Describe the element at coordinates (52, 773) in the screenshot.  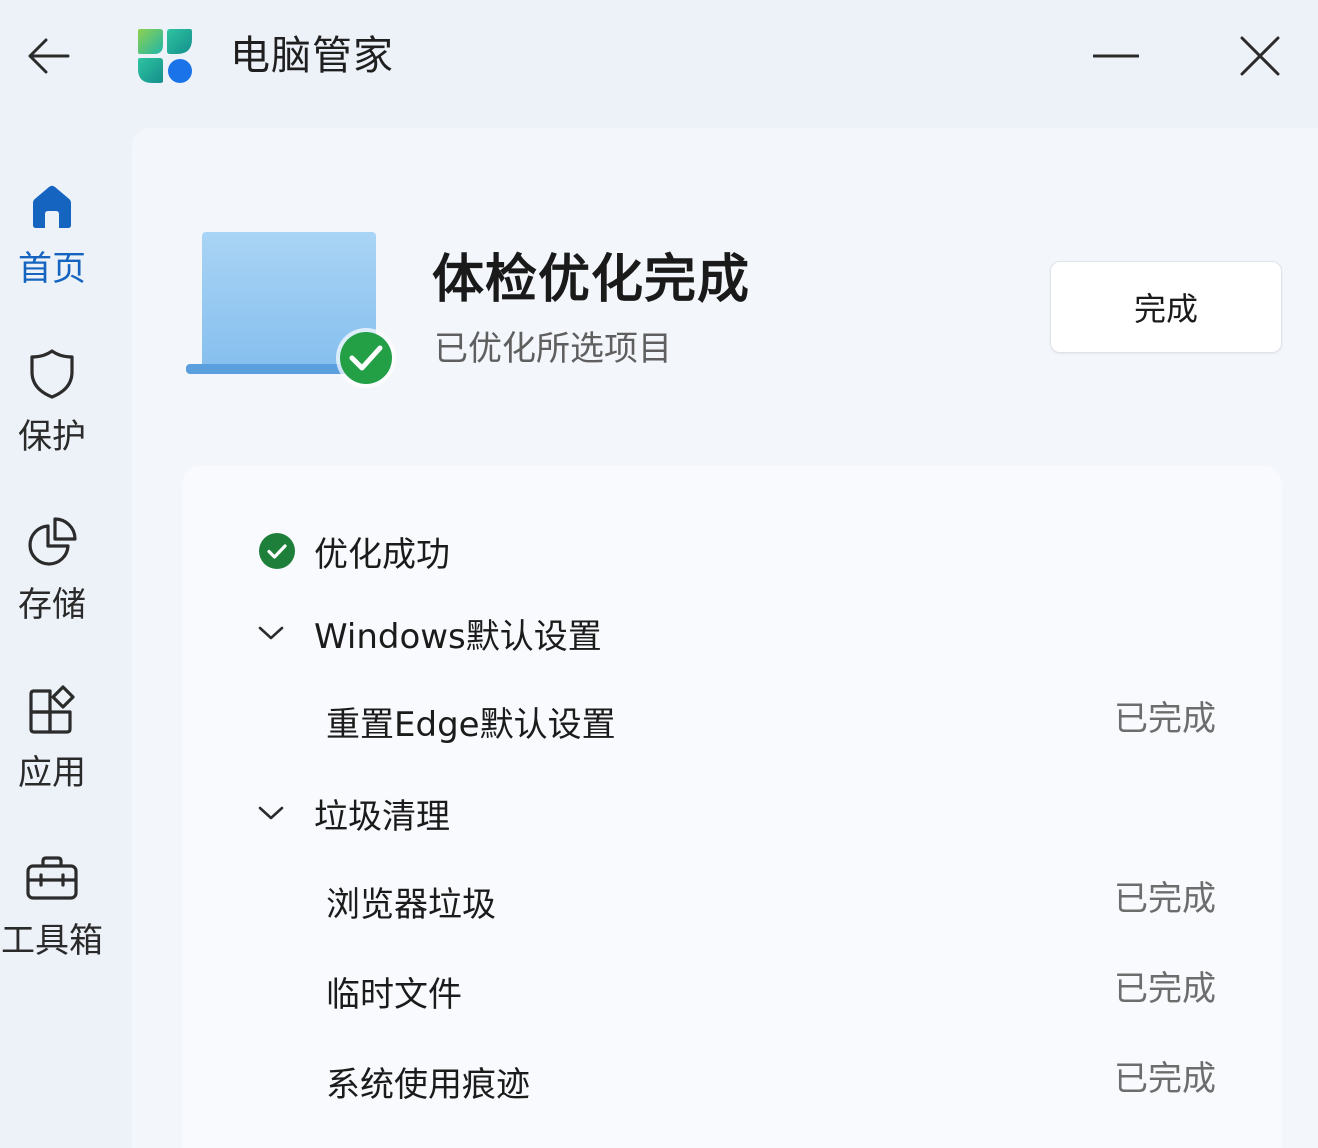
I see `sidebar-item-label: 应用` at that location.